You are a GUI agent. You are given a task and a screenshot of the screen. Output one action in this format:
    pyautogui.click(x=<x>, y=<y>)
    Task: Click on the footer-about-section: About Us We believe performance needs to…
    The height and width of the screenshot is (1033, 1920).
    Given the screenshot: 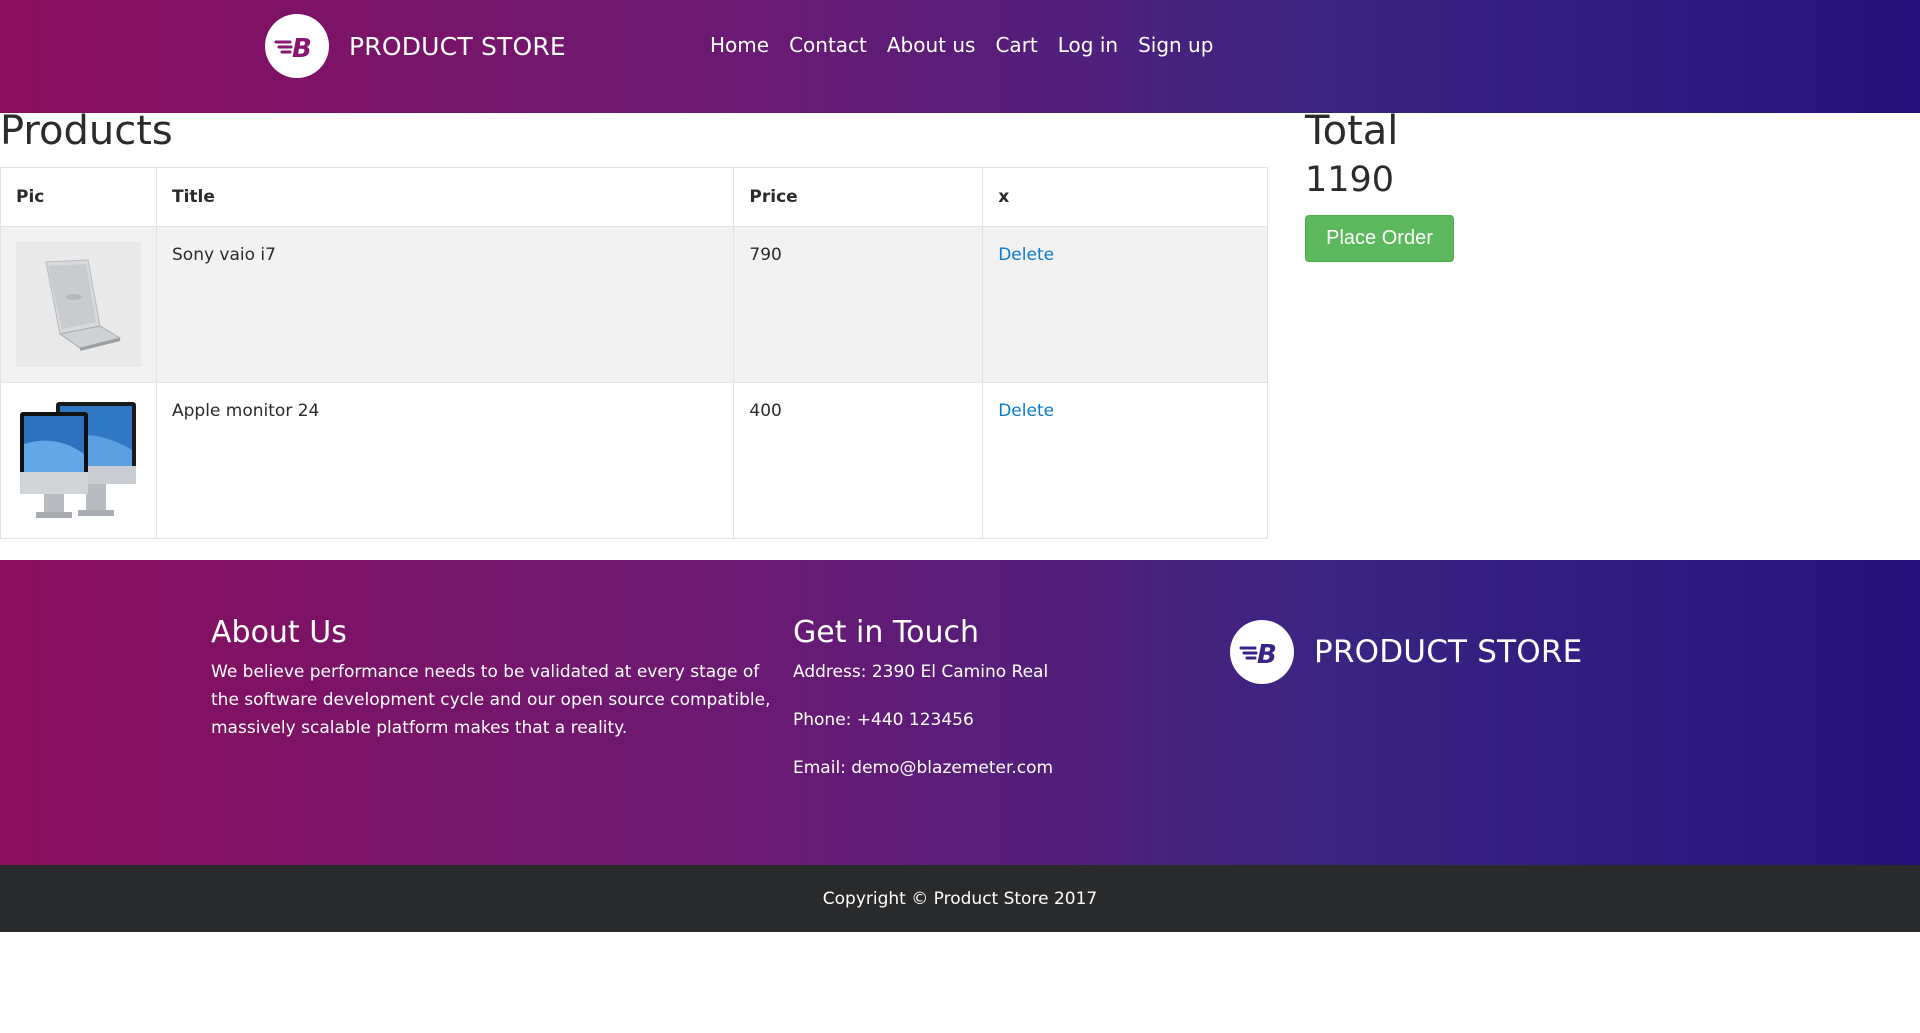 What is the action you would take?
    pyautogui.click(x=491, y=678)
    